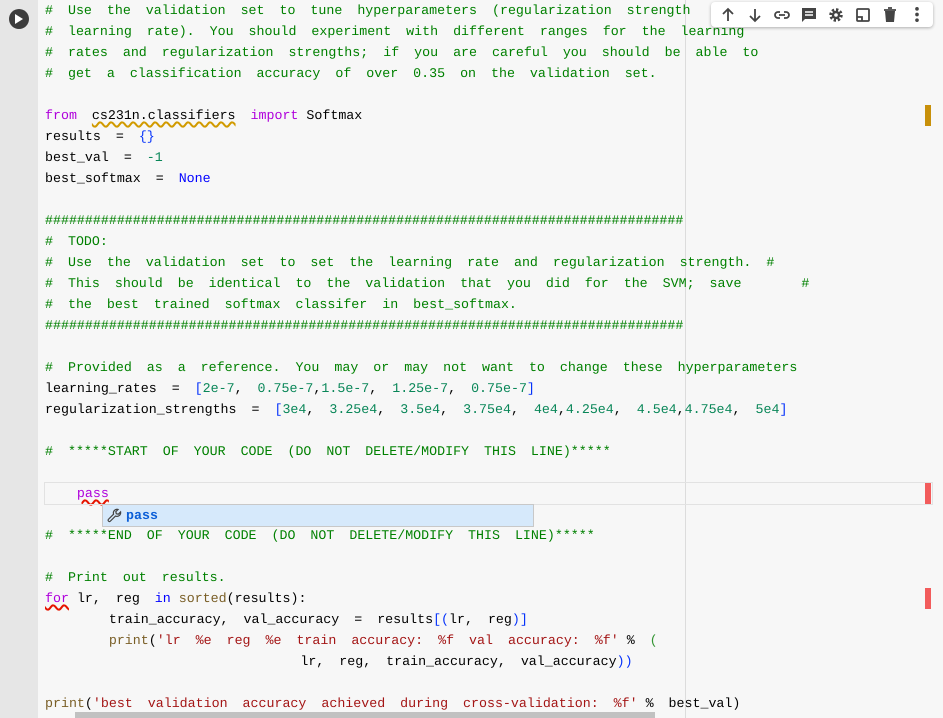  I want to click on code-line: # TODO:, so click(76, 242).